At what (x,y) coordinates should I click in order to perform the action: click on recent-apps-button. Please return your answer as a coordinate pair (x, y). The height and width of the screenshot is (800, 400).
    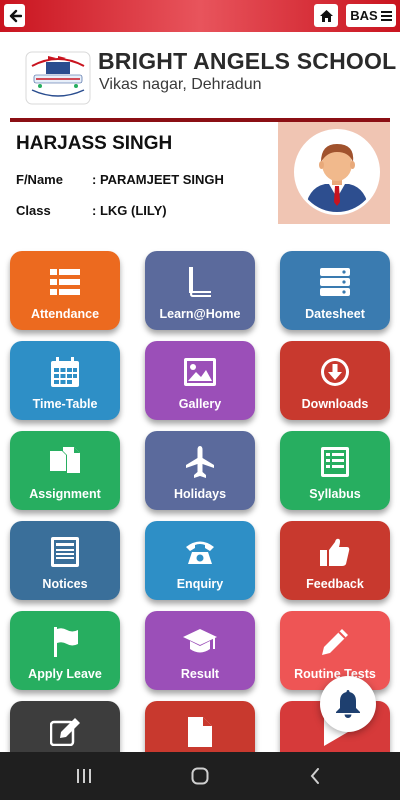
    Looking at the image, I should click on (84, 776).